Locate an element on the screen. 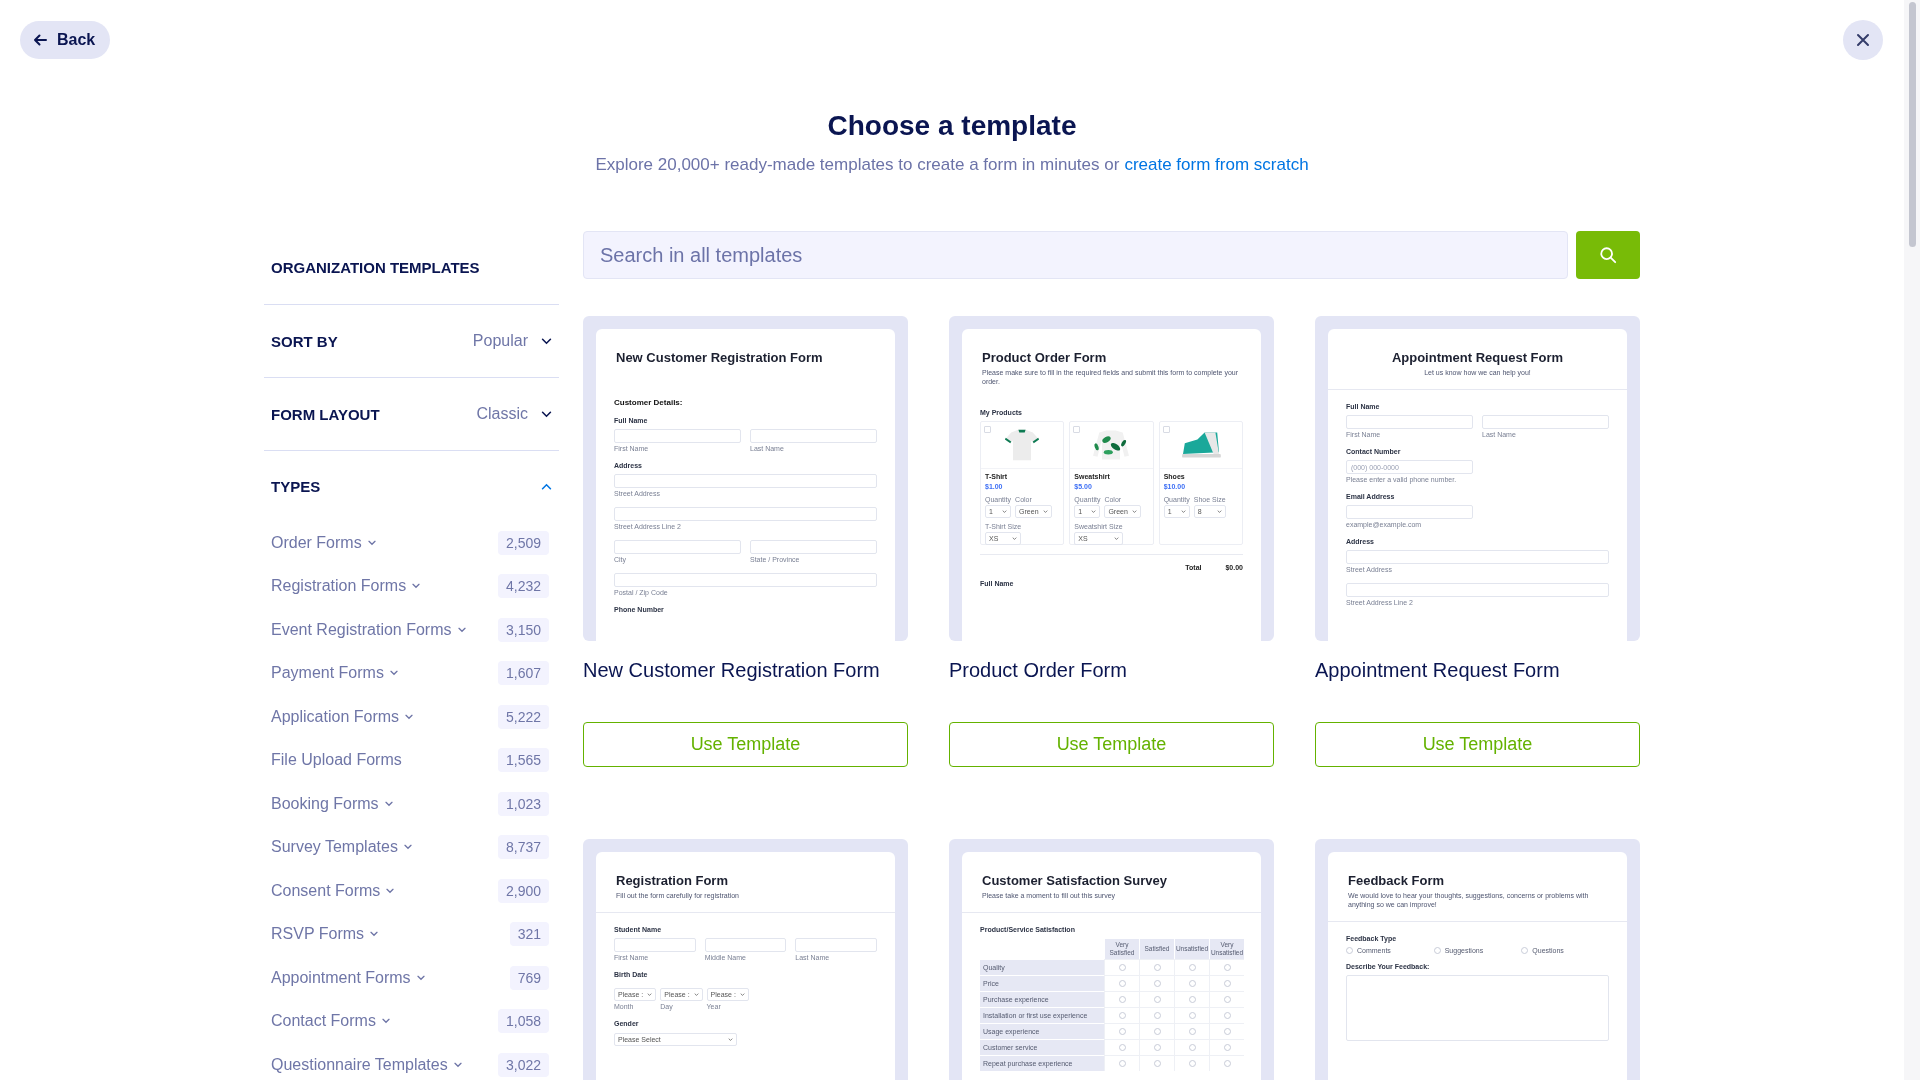  template-name: Appointment Request Form is located at coordinates (1438, 670).